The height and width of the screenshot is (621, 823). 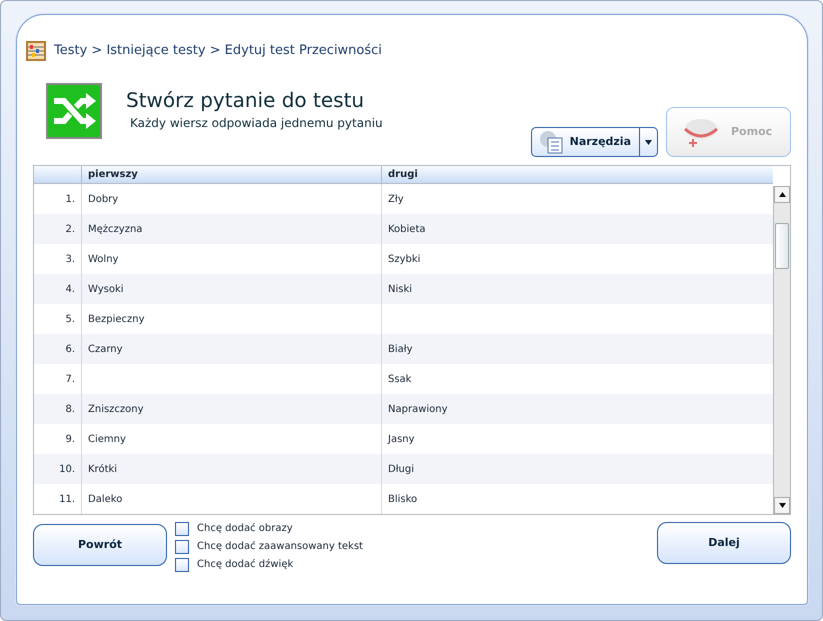 What do you see at coordinates (67, 469) in the screenshot?
I see `row-number: 10.` at bounding box center [67, 469].